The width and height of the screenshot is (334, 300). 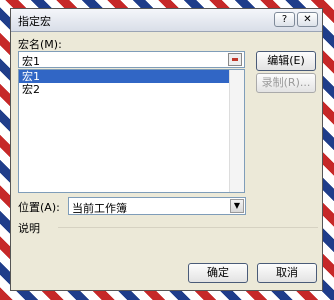 What do you see at coordinates (131, 76) in the screenshot?
I see `macro-list-item: 宏1` at bounding box center [131, 76].